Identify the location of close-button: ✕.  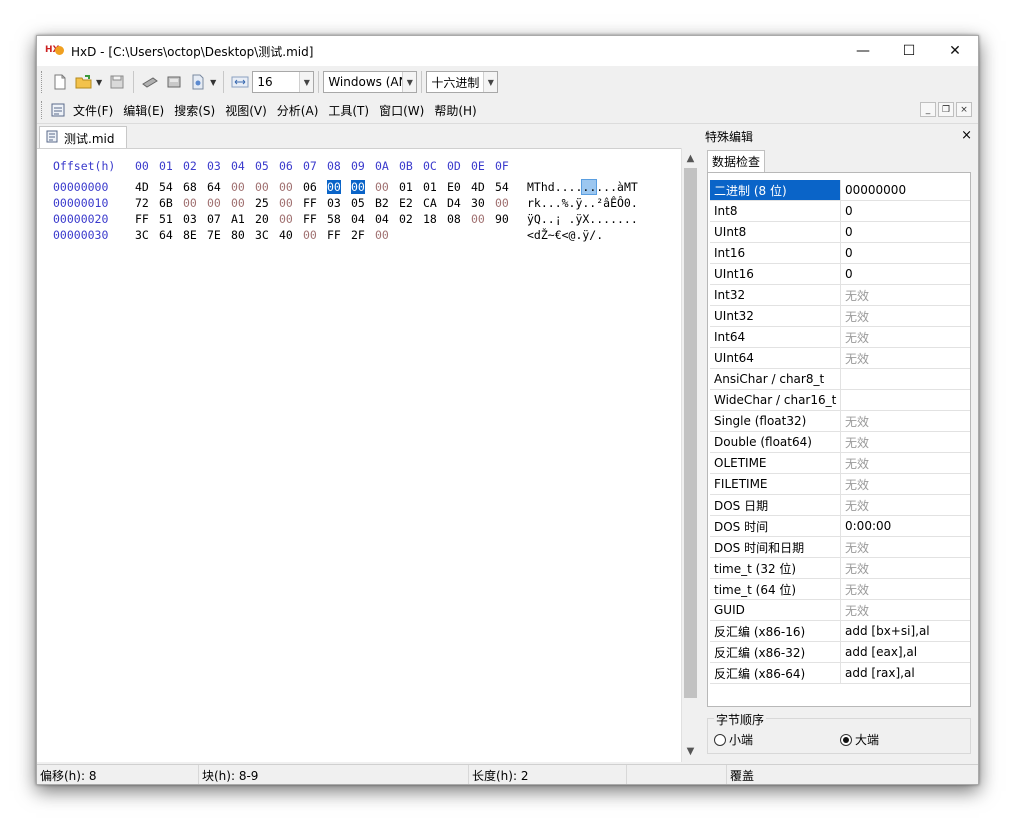
(955, 51).